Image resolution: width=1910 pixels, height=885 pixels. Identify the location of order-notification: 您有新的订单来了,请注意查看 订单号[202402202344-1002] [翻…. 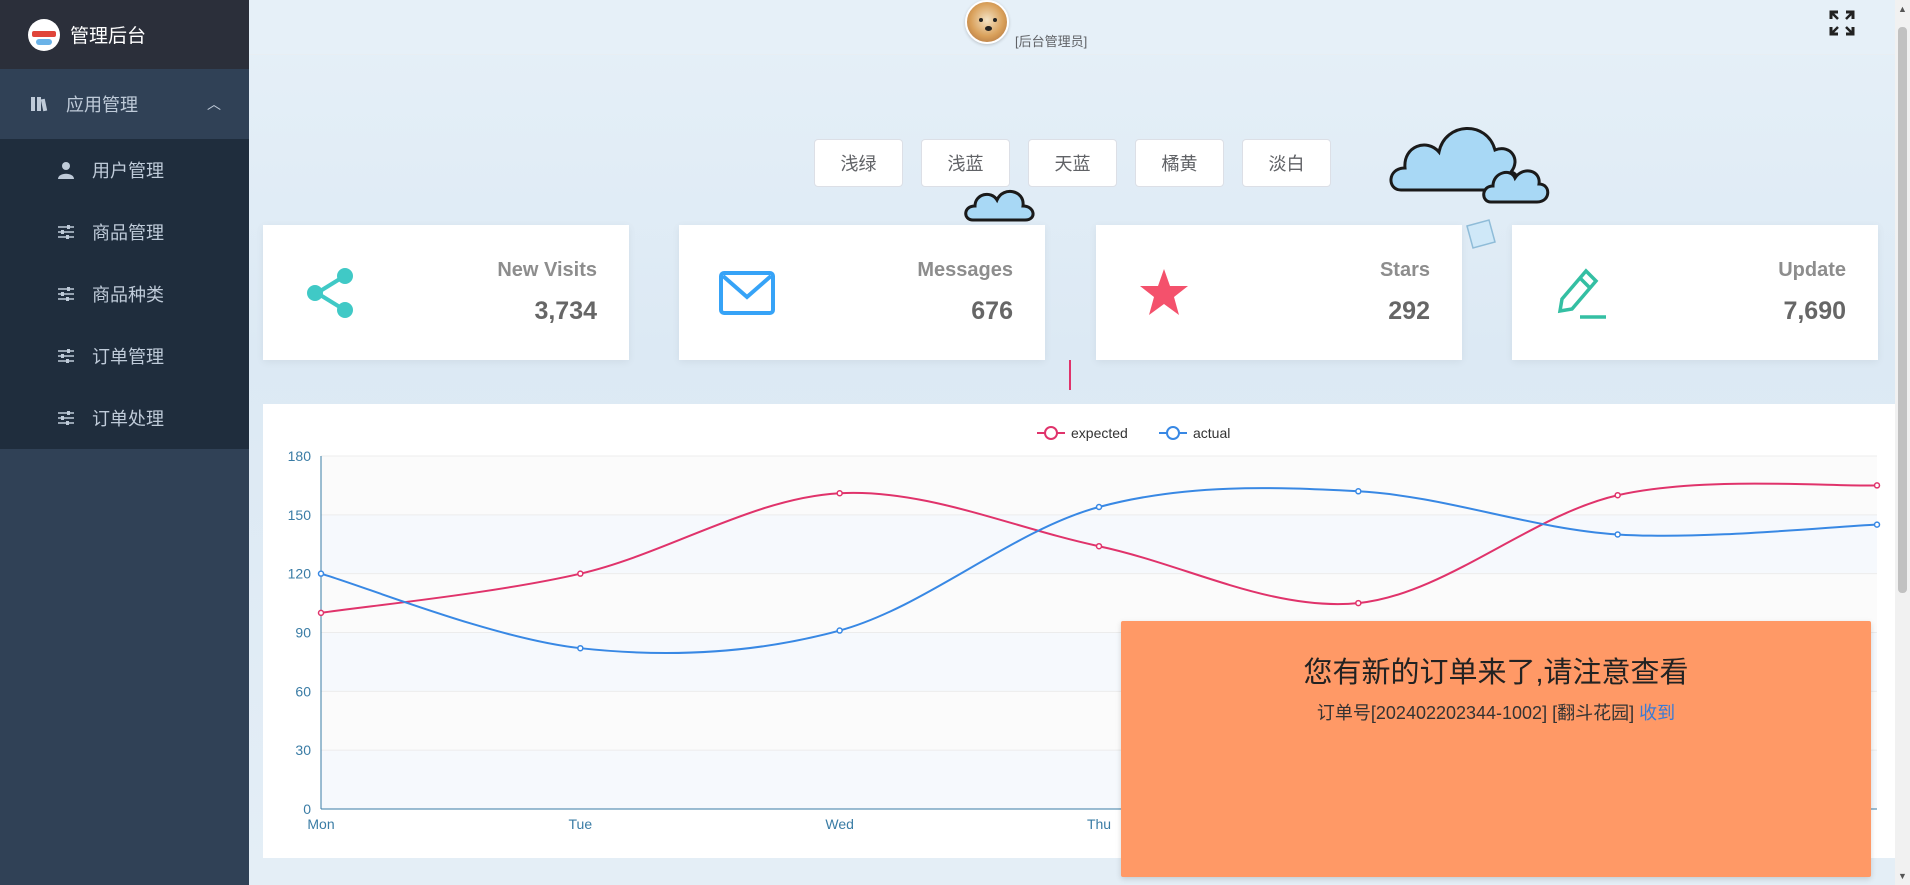
(1496, 749).